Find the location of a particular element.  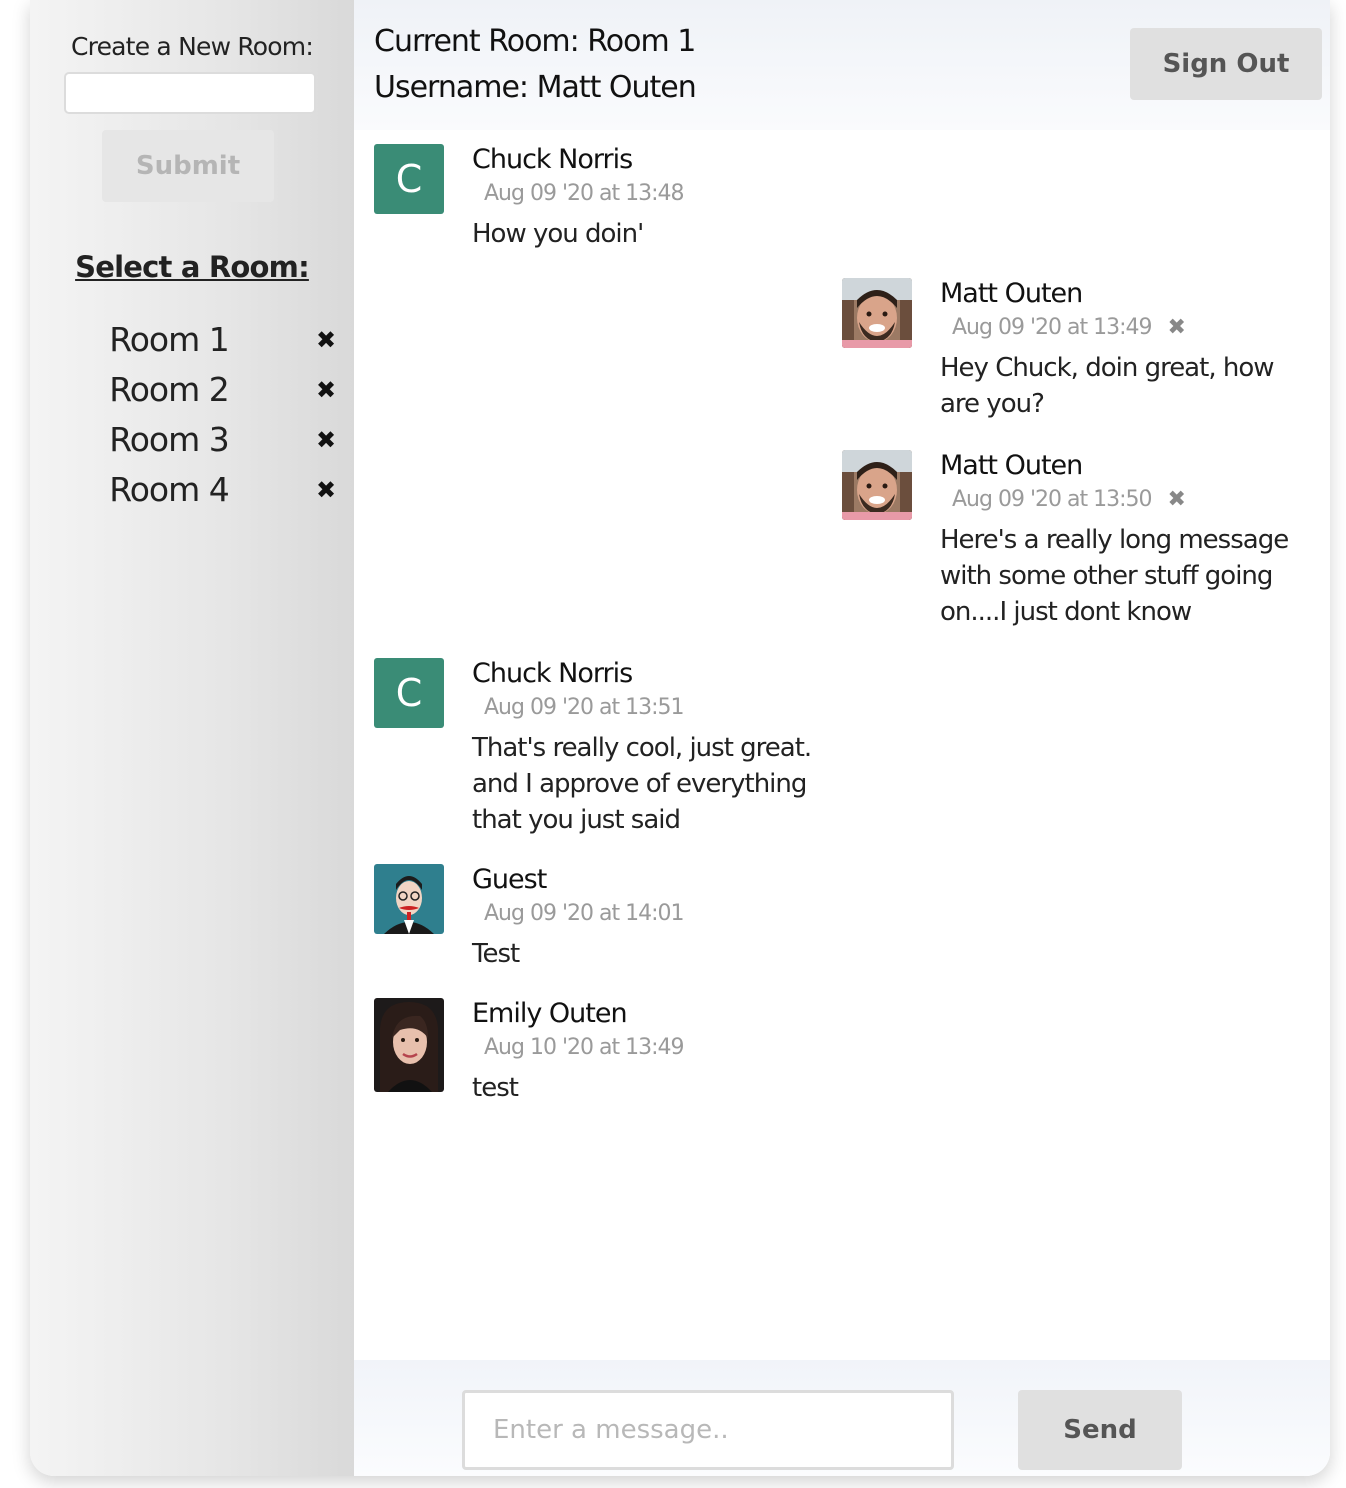

message-timestamp: Aug 09 '20 at 13:50 ✖ is located at coordinates (1121, 499).